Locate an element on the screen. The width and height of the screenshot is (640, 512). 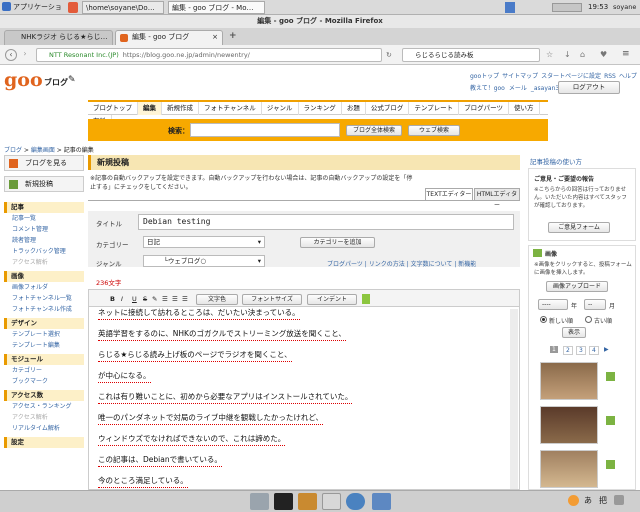
reload-icon: ↻ is located at coordinates (389, 55).